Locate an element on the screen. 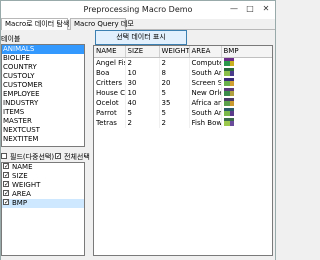 Image resolution: width=320 pixels, height=260 pixels. table-list-item: BIOLIFE is located at coordinates (43, 58).